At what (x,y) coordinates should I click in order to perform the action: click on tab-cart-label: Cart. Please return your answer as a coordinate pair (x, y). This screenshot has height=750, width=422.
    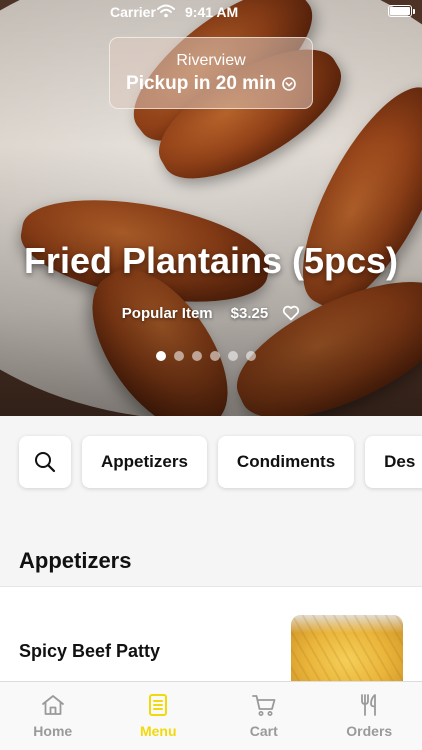
    Looking at the image, I should click on (263, 731).